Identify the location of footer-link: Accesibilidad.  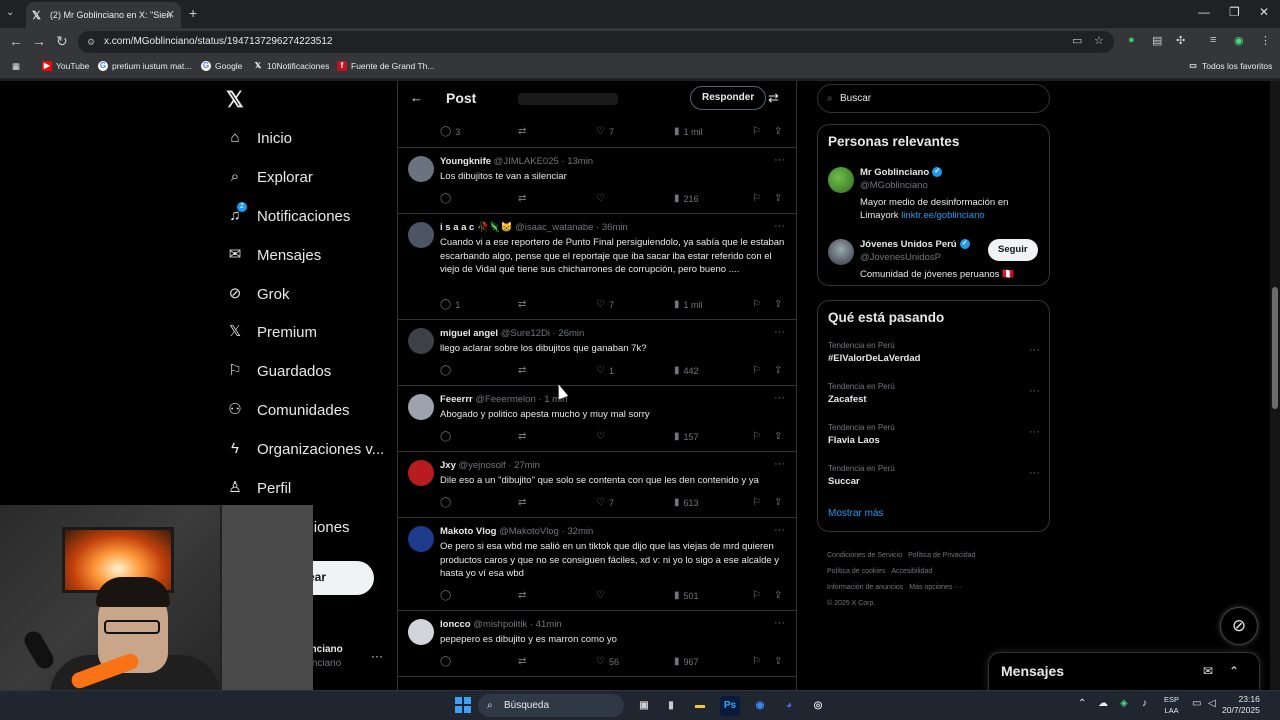
(911, 571).